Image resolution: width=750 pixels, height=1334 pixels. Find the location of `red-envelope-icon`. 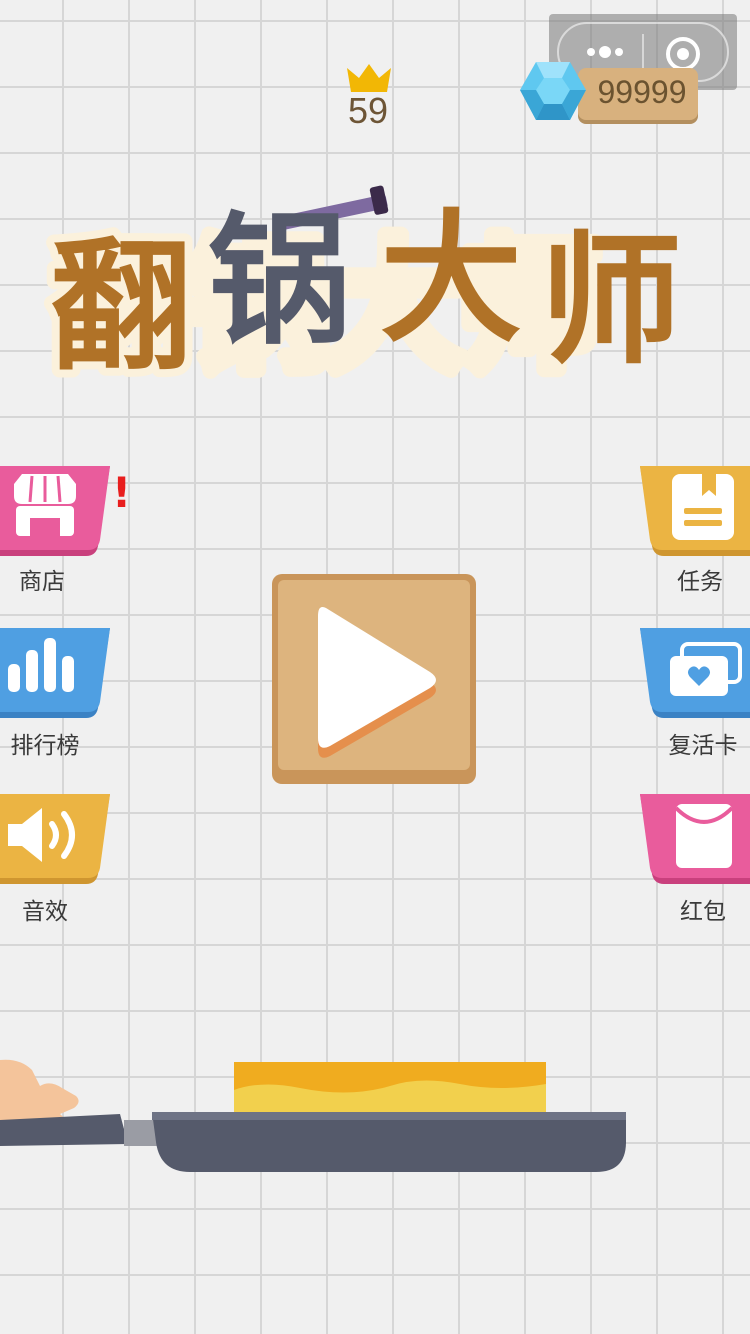

red-envelope-icon is located at coordinates (704, 839).